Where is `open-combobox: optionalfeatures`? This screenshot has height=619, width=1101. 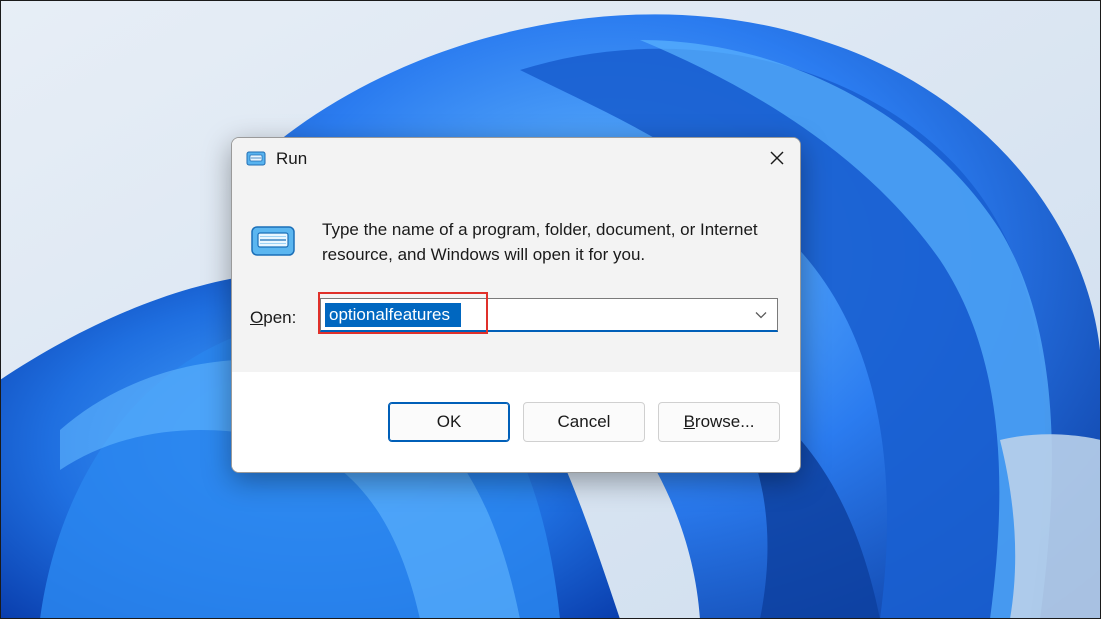
open-combobox: optionalfeatures is located at coordinates (549, 315).